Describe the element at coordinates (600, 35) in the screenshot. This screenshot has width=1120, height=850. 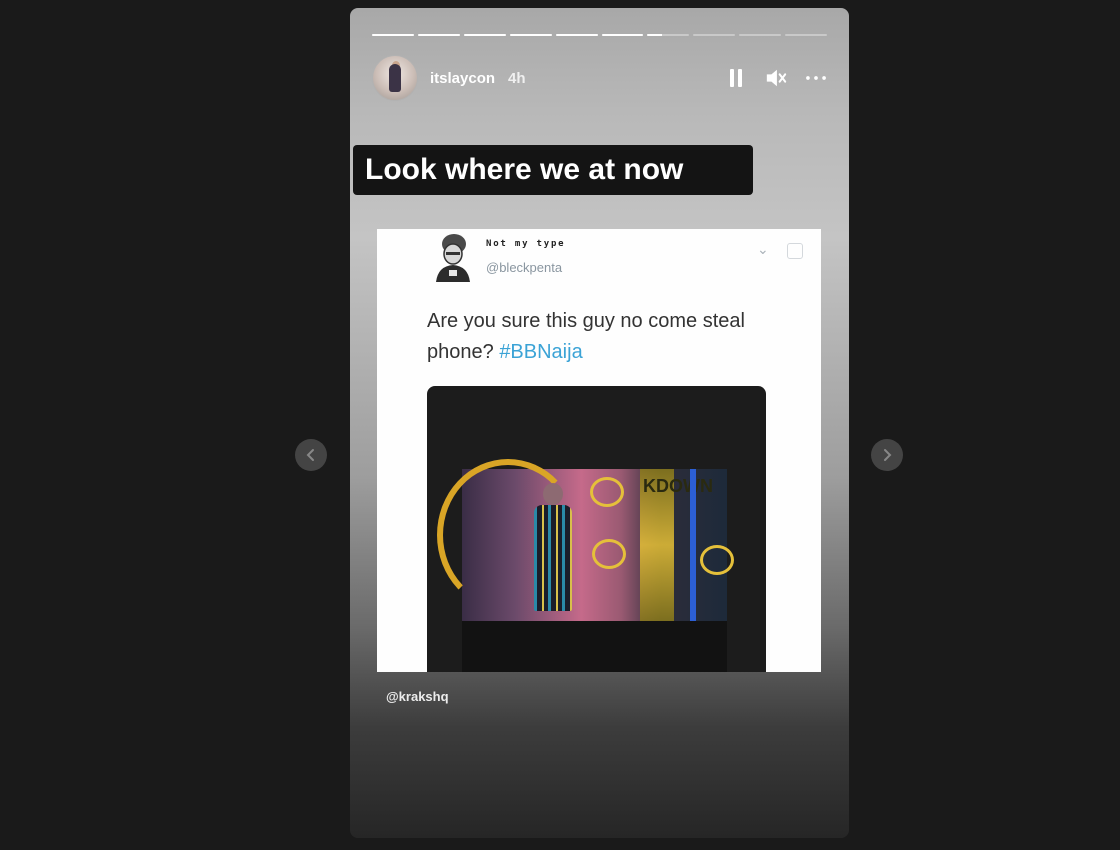
I see `story-progress-bar` at that location.